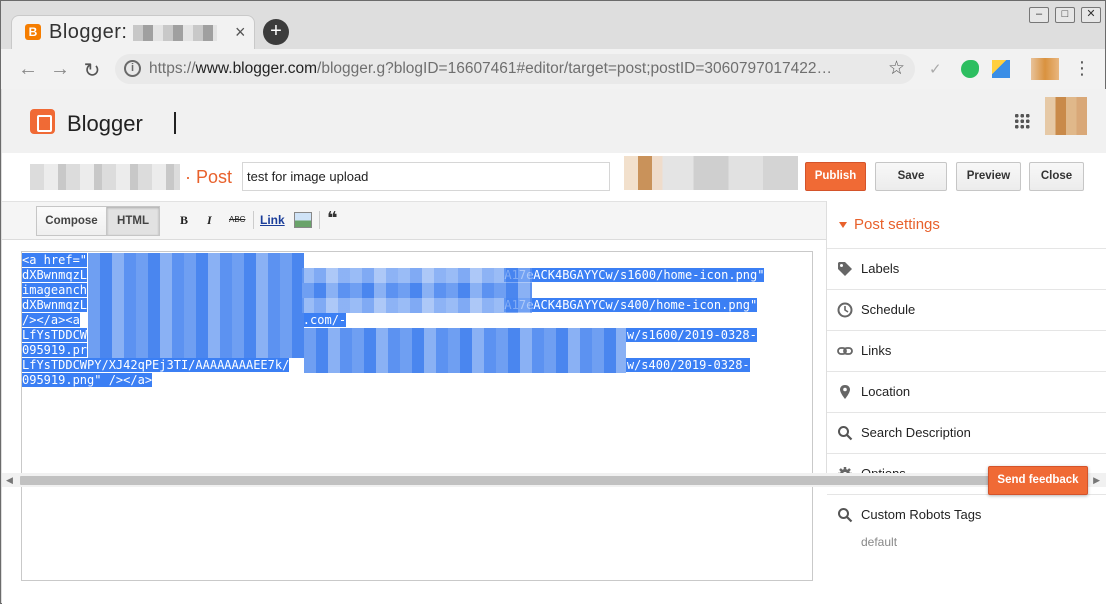  I want to click on setting-label: Location, so click(886, 391).